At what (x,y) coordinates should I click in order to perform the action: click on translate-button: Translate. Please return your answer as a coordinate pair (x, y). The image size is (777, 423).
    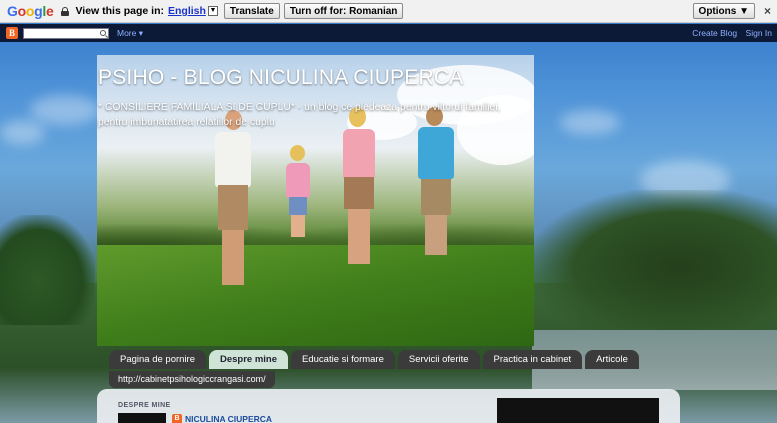
    Looking at the image, I should click on (251, 11).